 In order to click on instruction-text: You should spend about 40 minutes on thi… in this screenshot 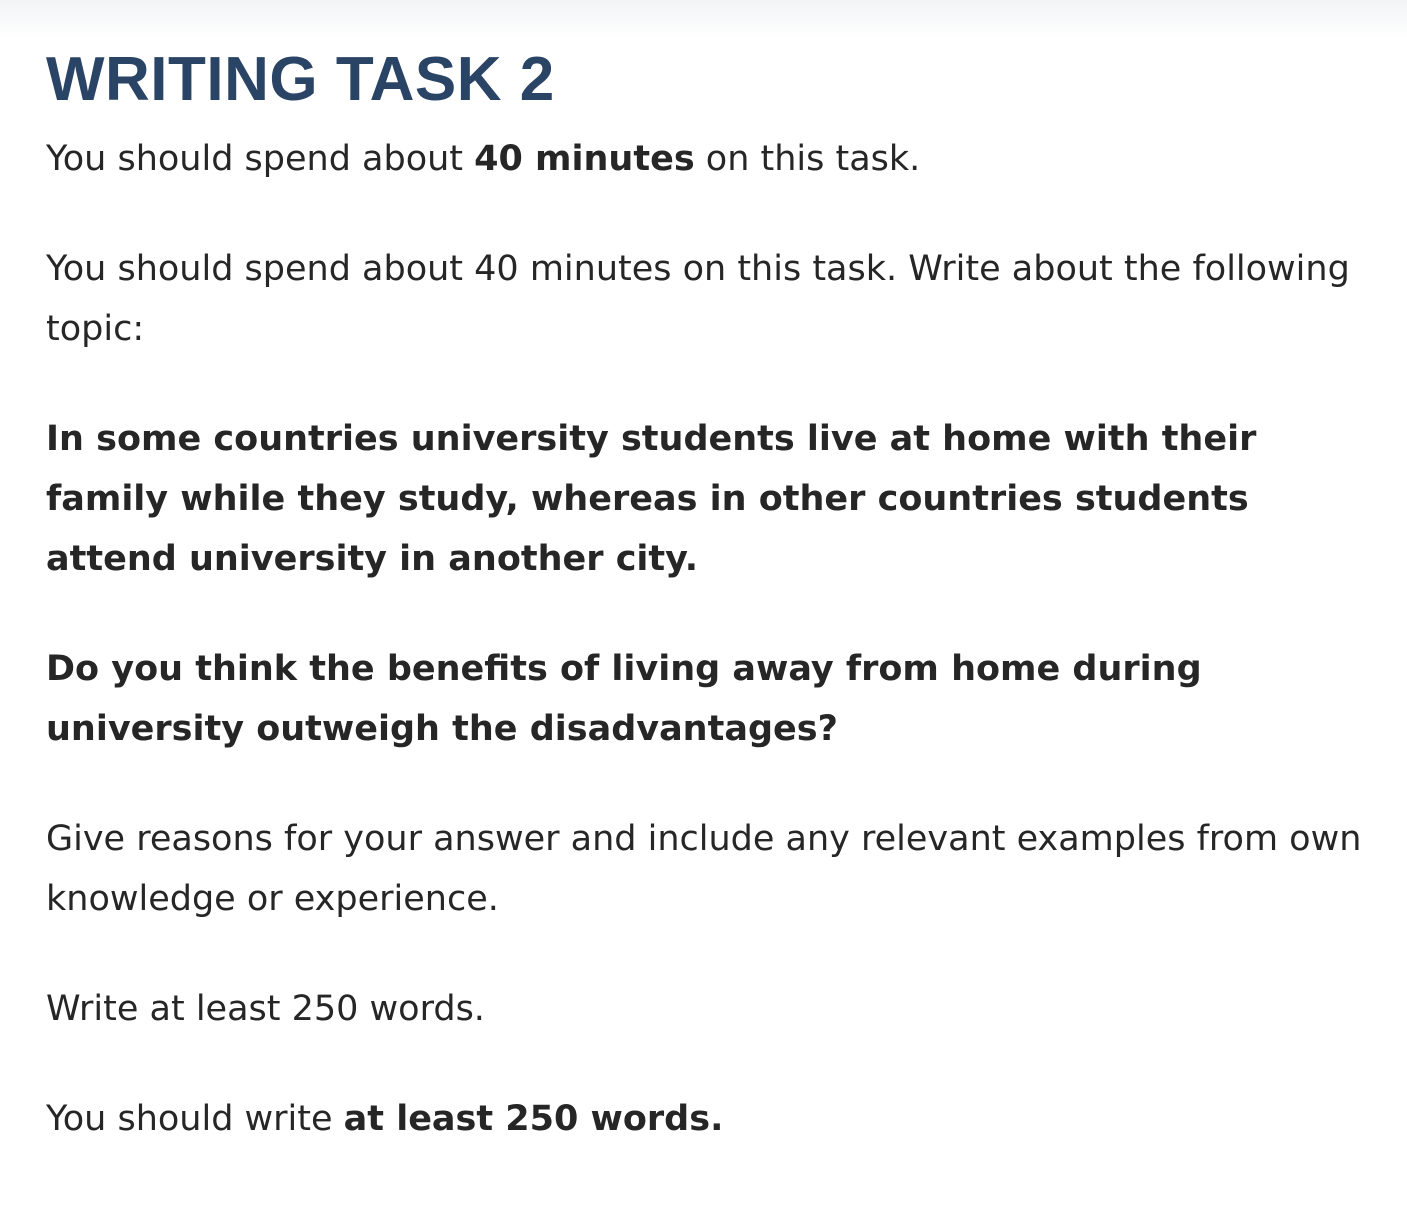, I will do `click(698, 299)`.